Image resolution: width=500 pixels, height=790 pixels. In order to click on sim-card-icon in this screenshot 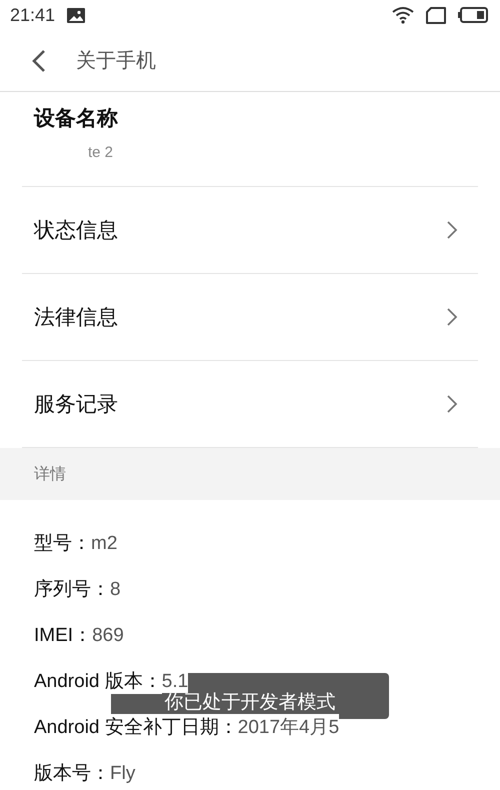, I will do `click(436, 15)`.